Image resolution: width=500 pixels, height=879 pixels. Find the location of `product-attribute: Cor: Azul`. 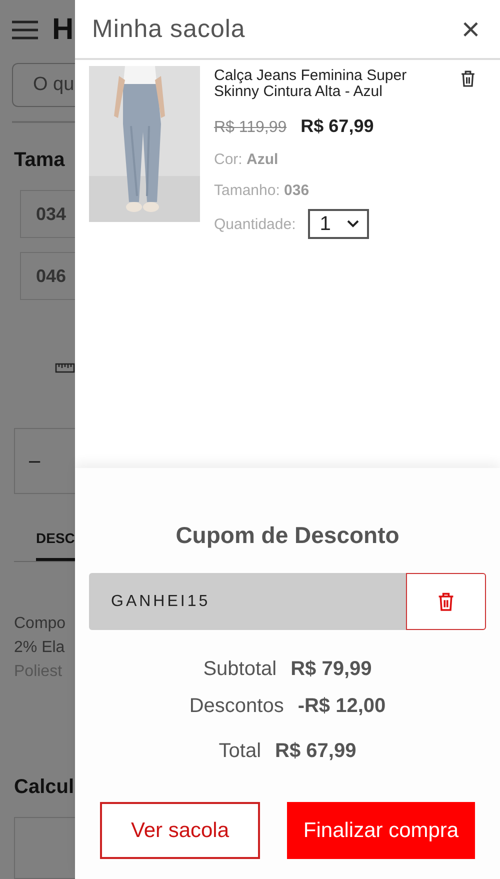

product-attribute: Cor: Azul is located at coordinates (247, 159).